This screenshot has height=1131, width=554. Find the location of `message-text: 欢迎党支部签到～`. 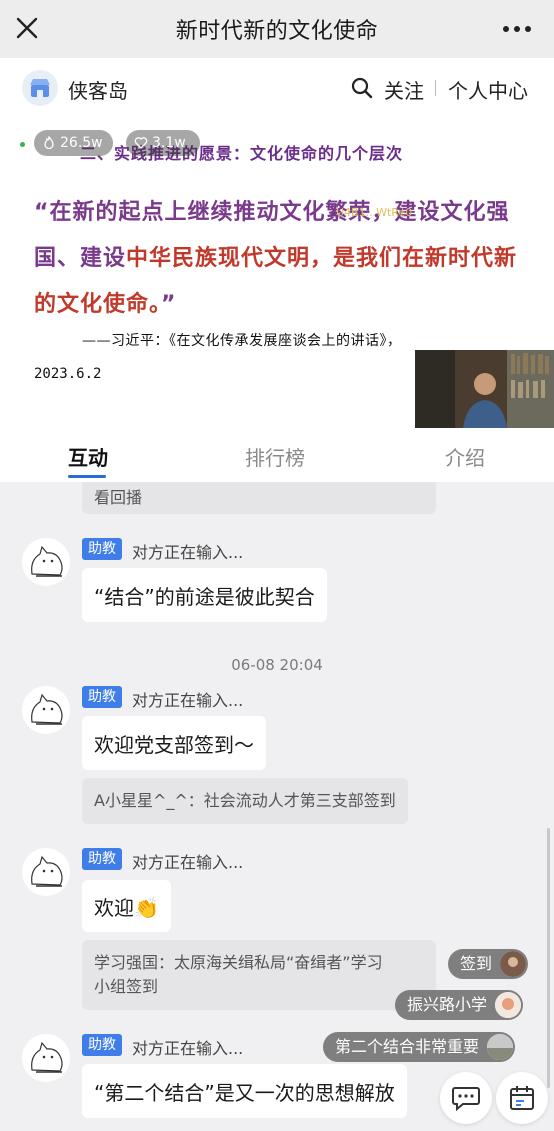

message-text: 欢迎党支部签到～ is located at coordinates (174, 744).